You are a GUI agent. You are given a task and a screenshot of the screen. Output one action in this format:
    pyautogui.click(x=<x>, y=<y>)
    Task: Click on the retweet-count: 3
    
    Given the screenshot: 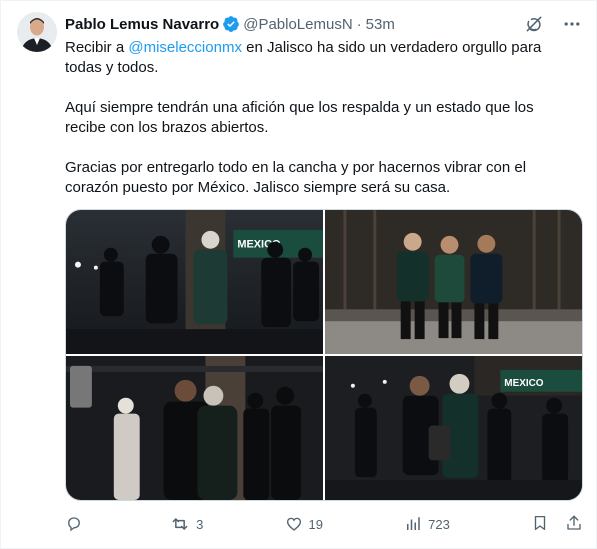 What is the action you would take?
    pyautogui.click(x=200, y=524)
    